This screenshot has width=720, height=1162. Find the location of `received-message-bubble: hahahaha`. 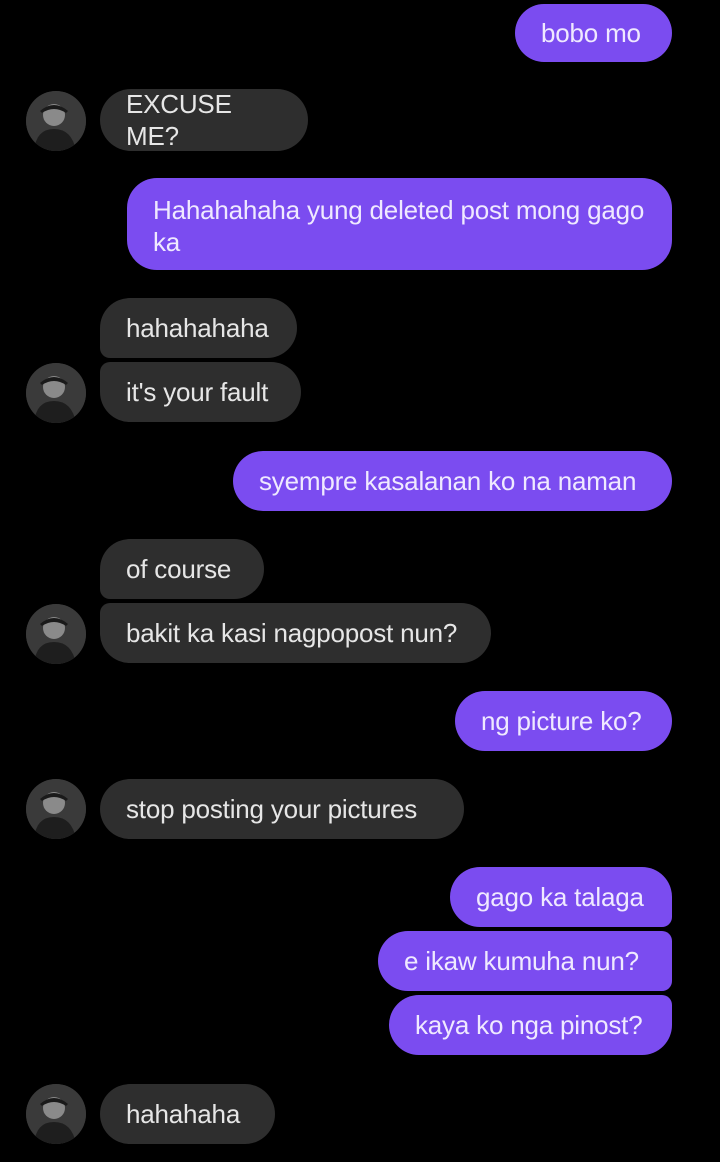

received-message-bubble: hahahaha is located at coordinates (187, 1114).